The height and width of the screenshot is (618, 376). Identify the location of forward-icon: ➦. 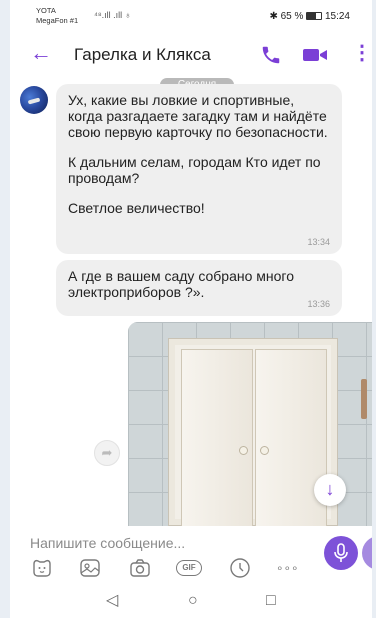
(107, 453).